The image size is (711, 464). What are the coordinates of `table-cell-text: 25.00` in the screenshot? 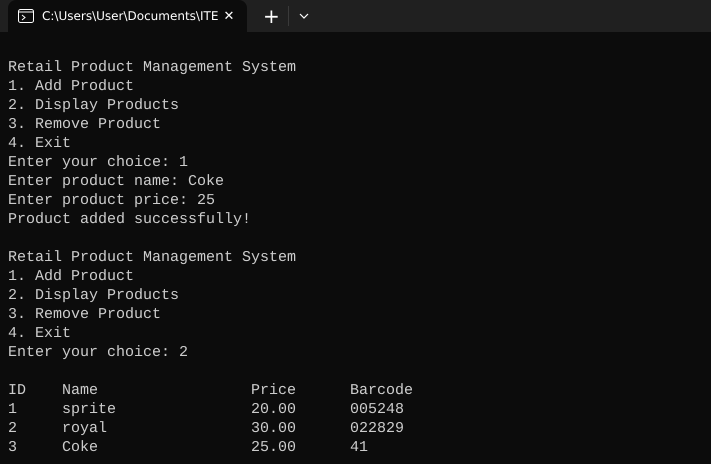 It's located at (274, 447).